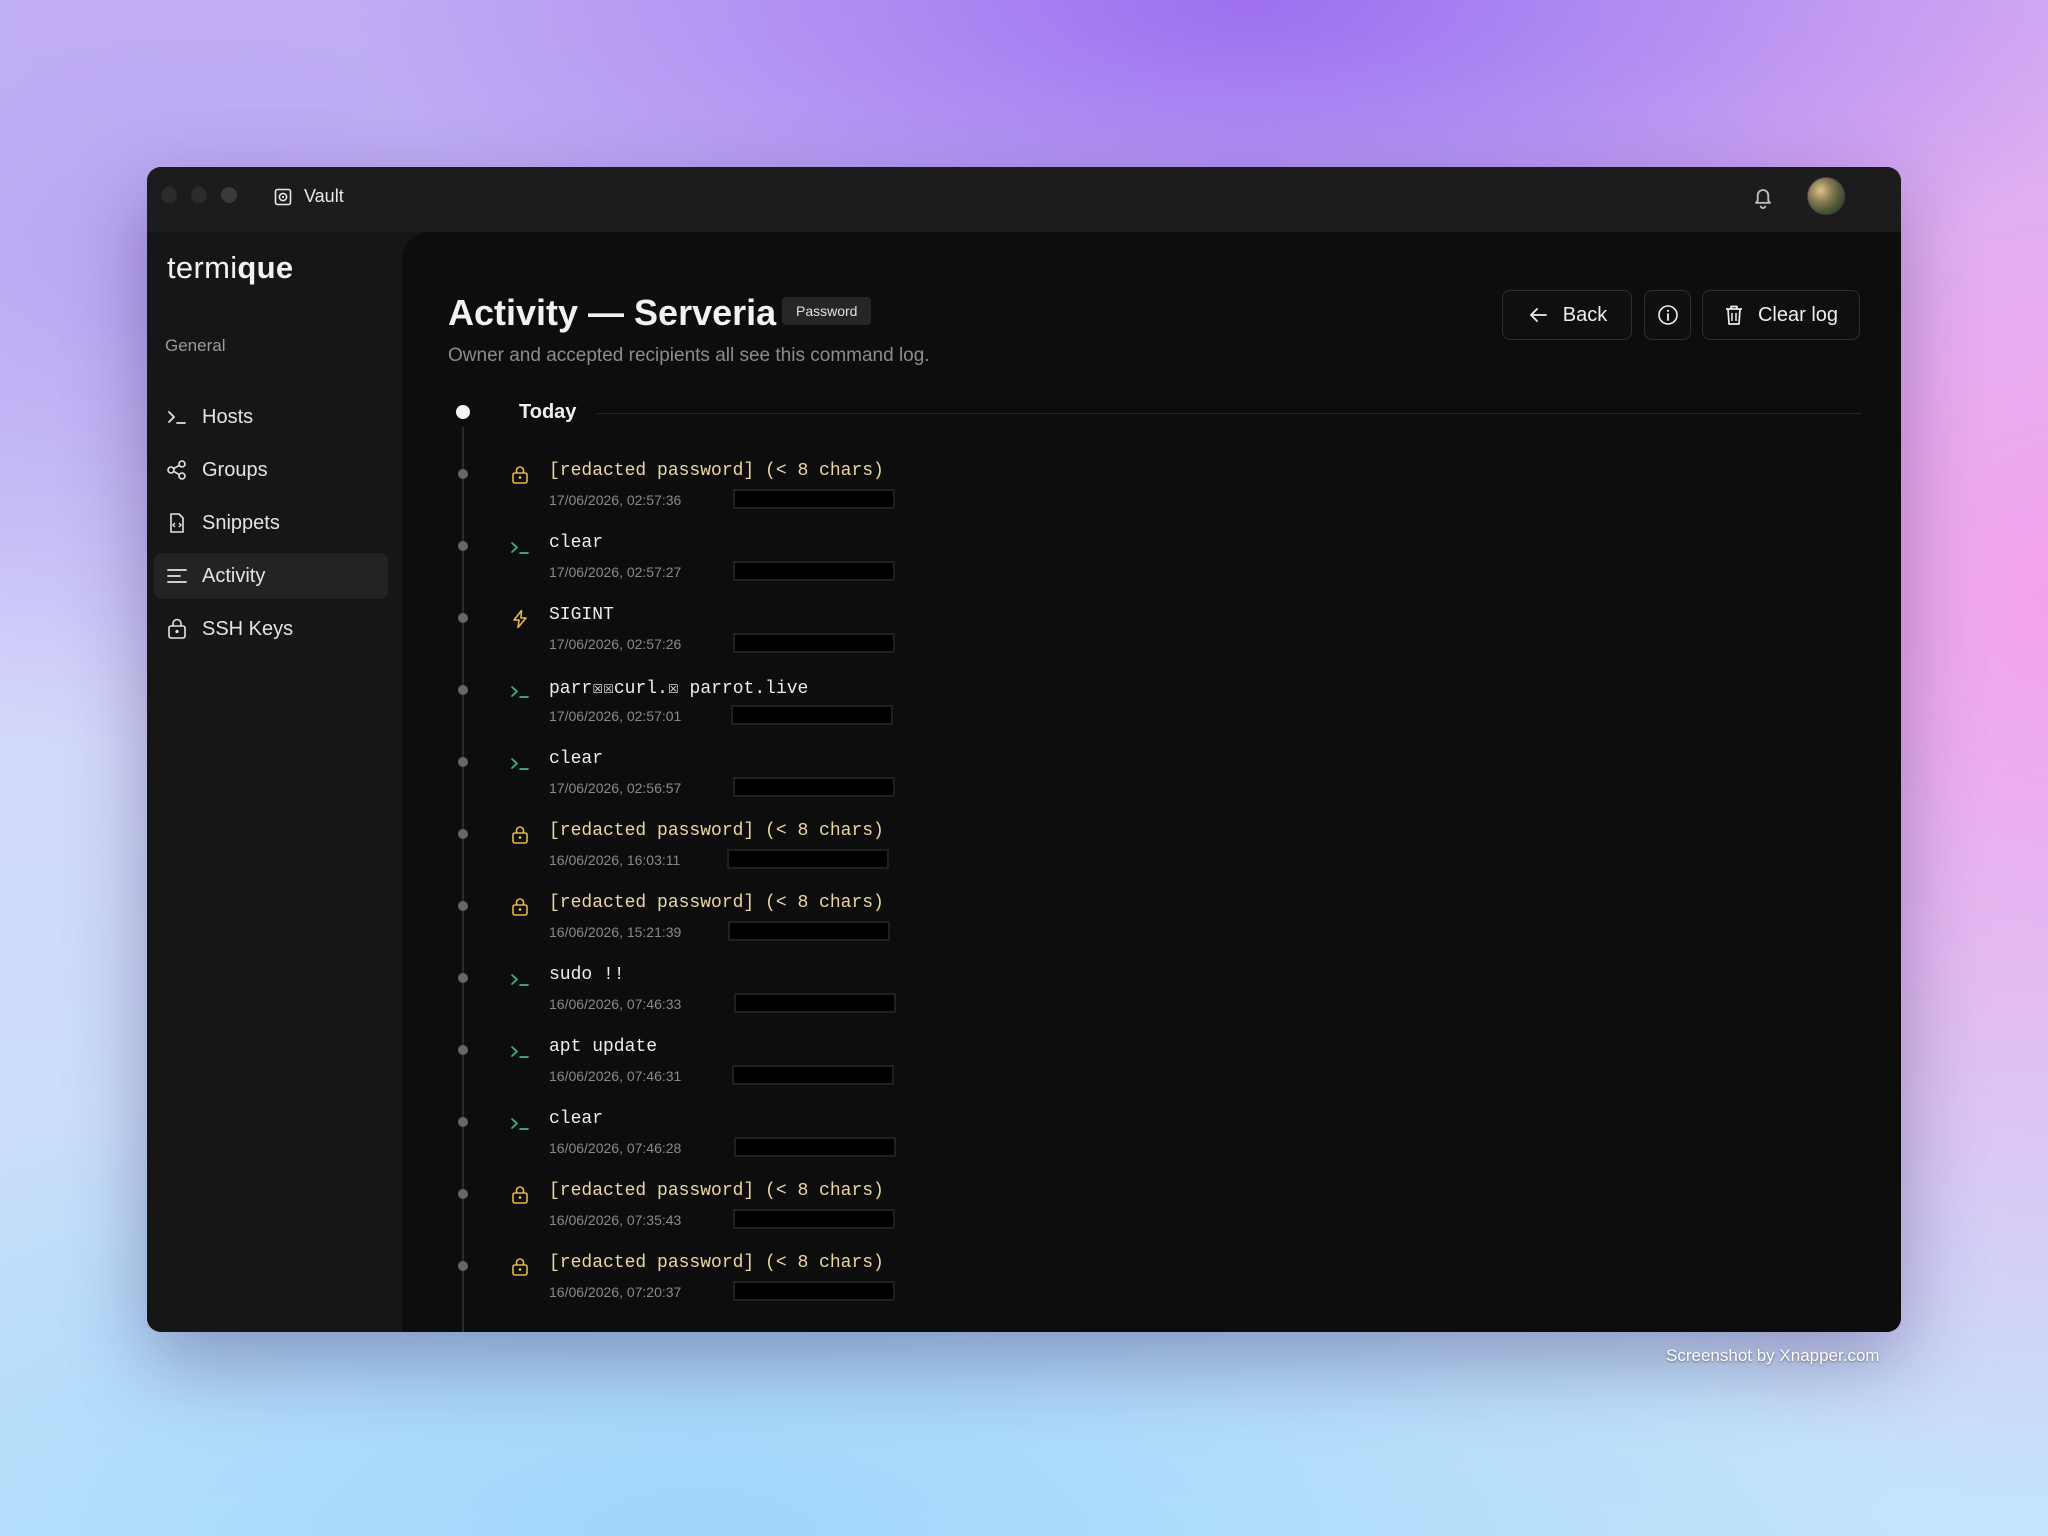  What do you see at coordinates (902, 1071) in the screenshot?
I see `activity-entry: apt update 16/06/2026, 07:46:31` at bounding box center [902, 1071].